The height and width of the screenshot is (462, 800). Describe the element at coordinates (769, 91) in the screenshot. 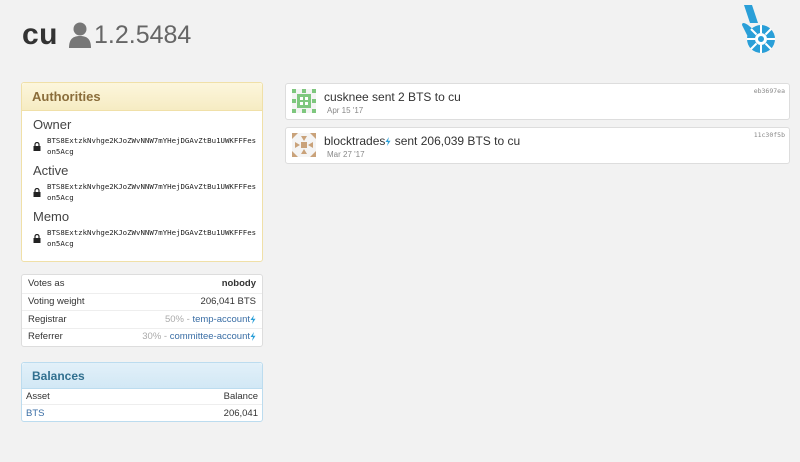

I see `operation-hash: eb3697ea` at that location.